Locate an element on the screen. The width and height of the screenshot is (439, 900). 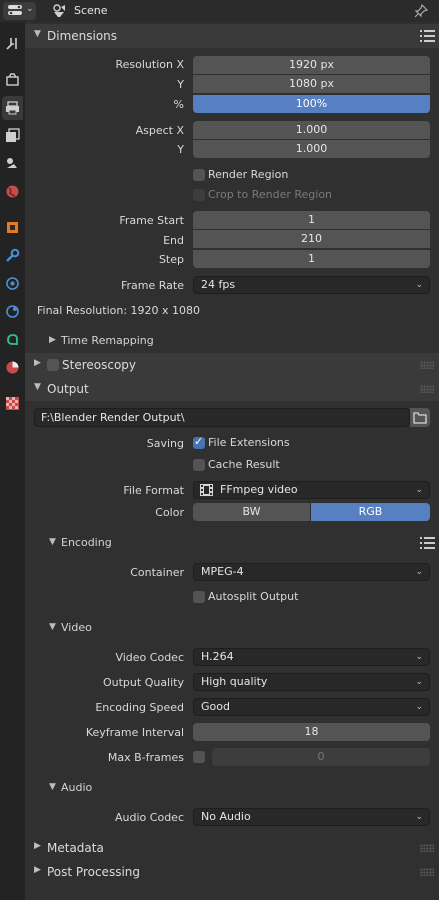
subpanel-title: Encoding is located at coordinates (86, 542).